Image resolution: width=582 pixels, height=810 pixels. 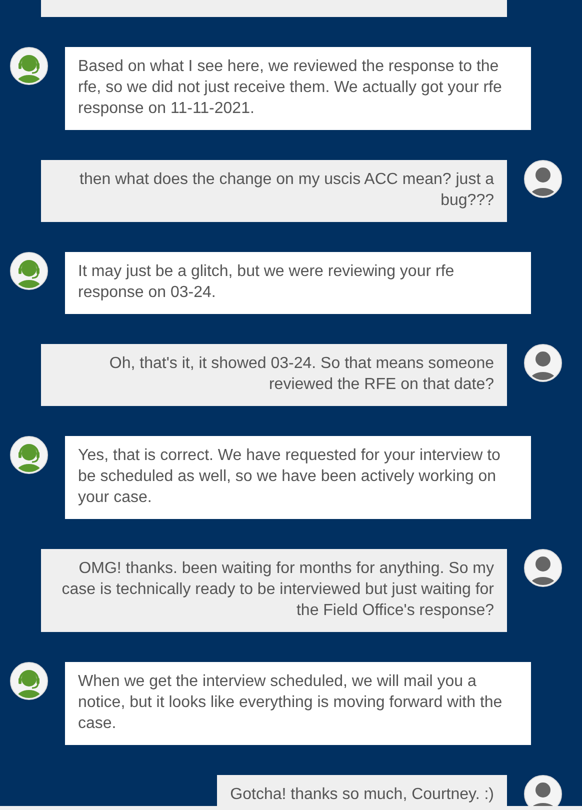 I want to click on agent-message: It may just be a glitch, but we were reviewing your rfe response on 03-24., so click(x=298, y=283).